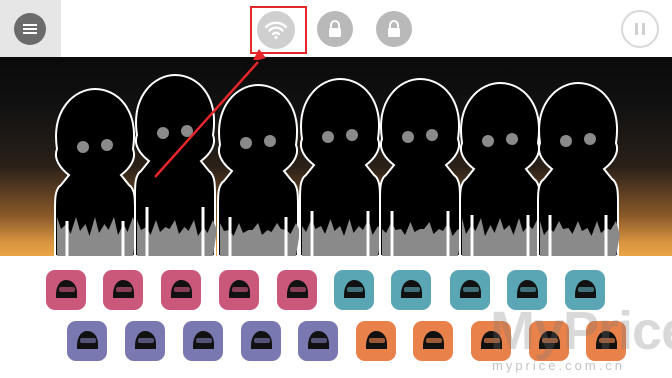  I want to click on face-plate-sound-tile, so click(145, 341).